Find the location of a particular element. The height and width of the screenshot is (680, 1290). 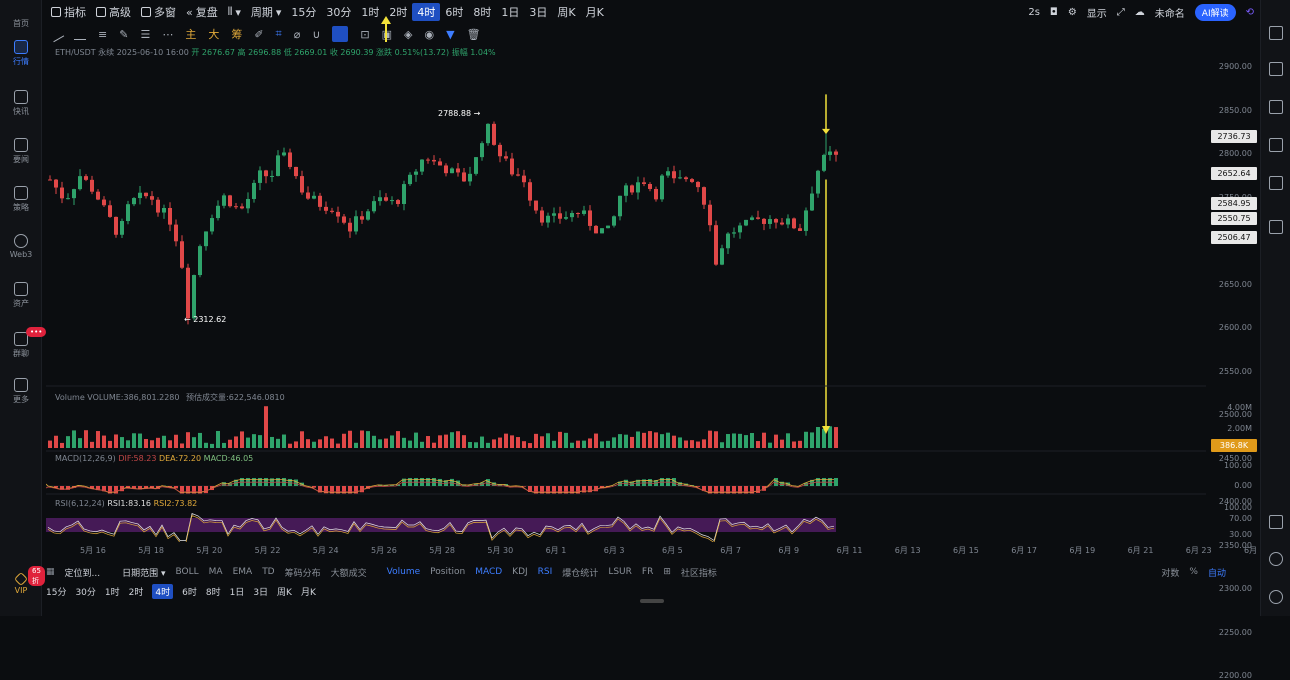

ai-interpret-button: AI解读 is located at coordinates (1215, 12).